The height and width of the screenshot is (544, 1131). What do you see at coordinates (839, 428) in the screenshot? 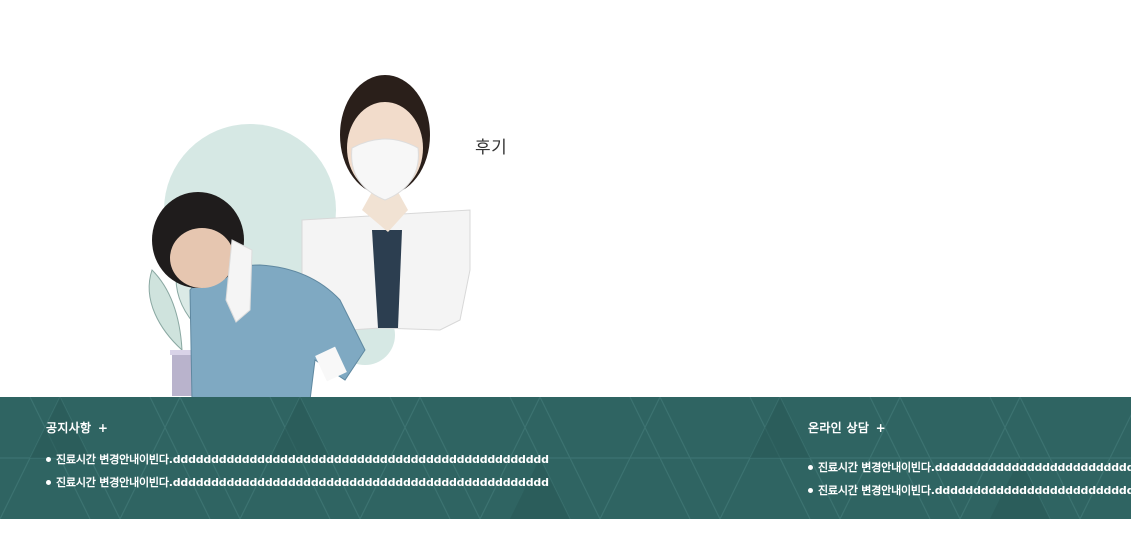
I see `consult-title: 온라인 상담` at bounding box center [839, 428].